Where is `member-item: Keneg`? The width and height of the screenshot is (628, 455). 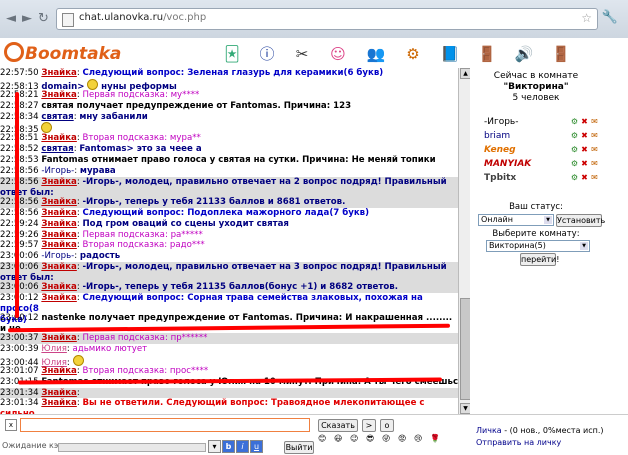
member-item: Keneg is located at coordinates (500, 150).